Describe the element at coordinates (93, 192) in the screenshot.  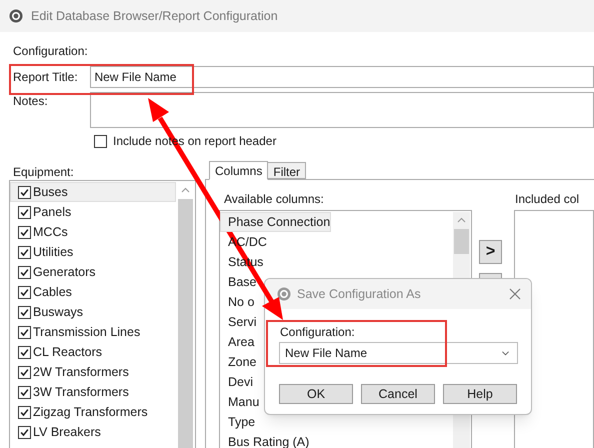
I see `equipment-item: Buses` at that location.